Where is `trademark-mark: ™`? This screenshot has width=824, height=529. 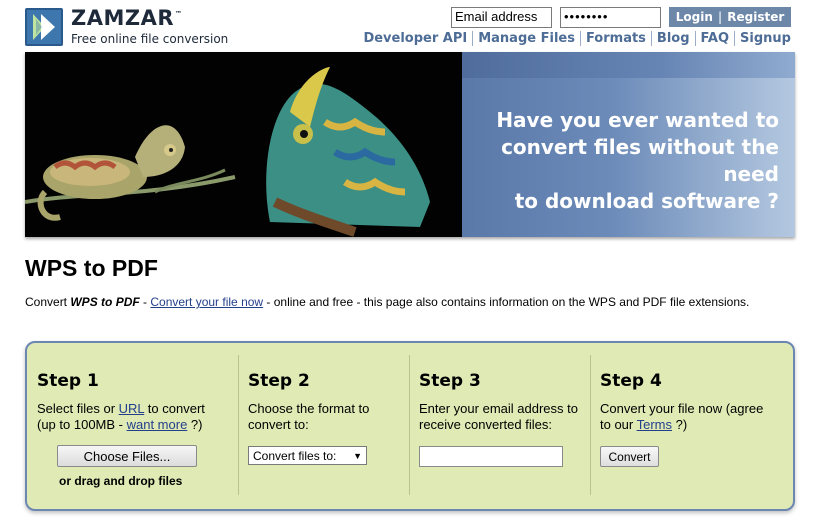 trademark-mark: ™ is located at coordinates (179, 14).